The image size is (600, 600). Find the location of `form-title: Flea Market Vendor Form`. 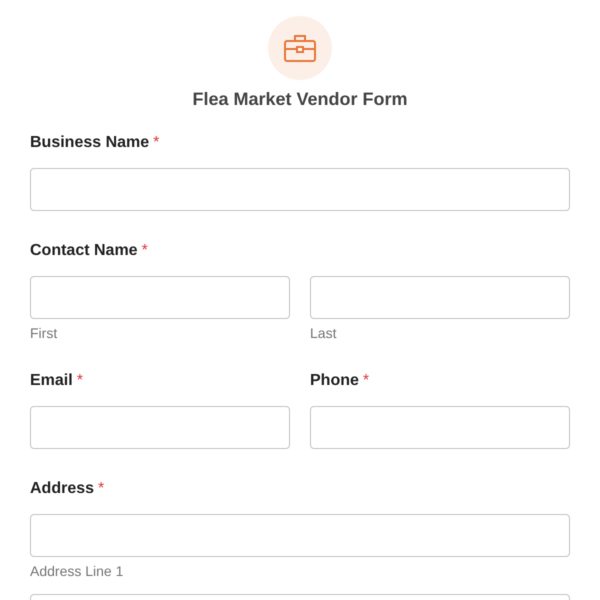

form-title: Flea Market Vendor Form is located at coordinates (300, 99).